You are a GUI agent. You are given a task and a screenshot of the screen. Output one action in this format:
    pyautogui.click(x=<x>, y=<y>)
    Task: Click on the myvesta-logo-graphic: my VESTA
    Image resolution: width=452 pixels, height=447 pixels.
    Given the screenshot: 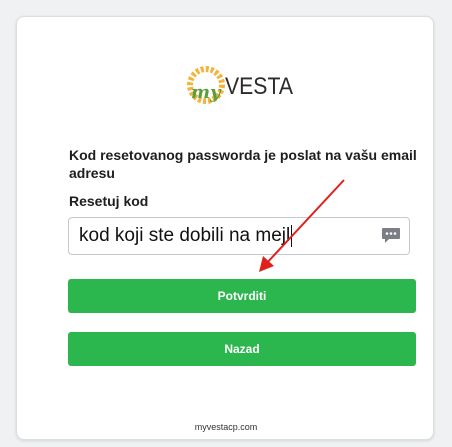 What is the action you would take?
    pyautogui.click(x=240, y=85)
    